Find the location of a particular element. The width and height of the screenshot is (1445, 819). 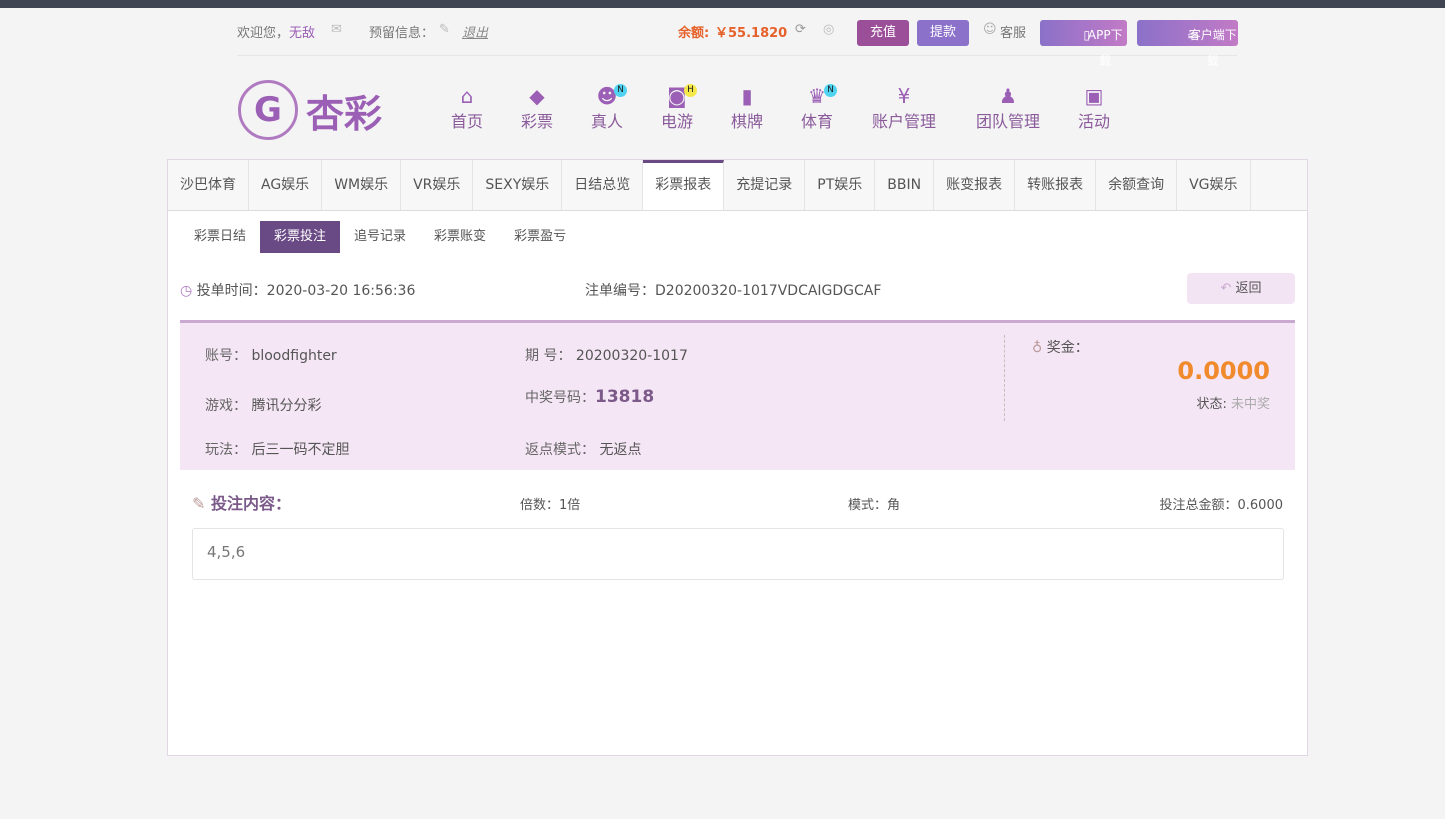

money-bag-icon: ♁ is located at coordinates (1039, 348).